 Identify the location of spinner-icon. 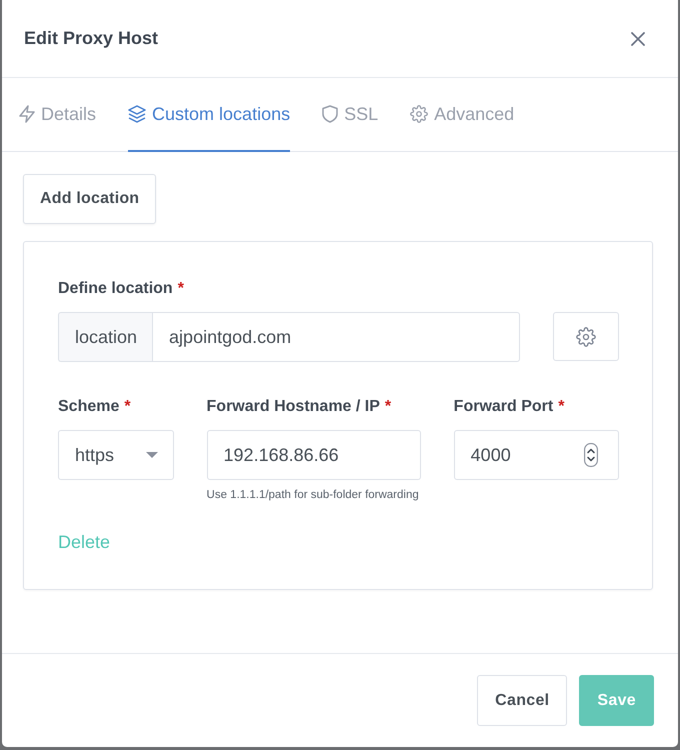
(591, 455).